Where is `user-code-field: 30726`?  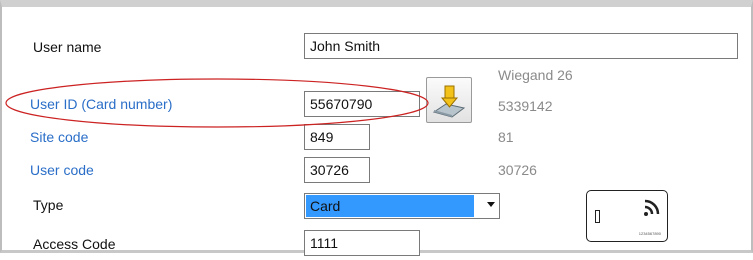
user-code-field: 30726 is located at coordinates (337, 170).